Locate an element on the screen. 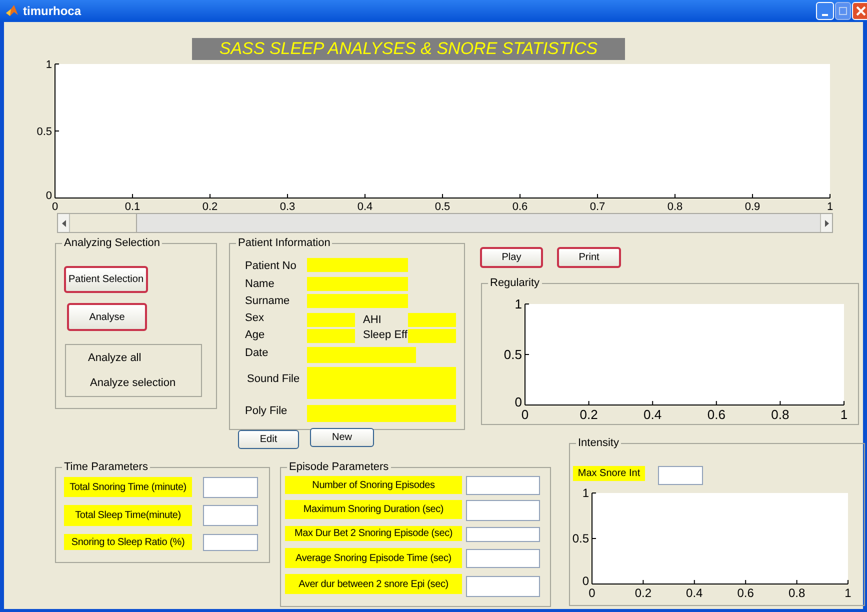  left-arrow-icon is located at coordinates (64, 223).